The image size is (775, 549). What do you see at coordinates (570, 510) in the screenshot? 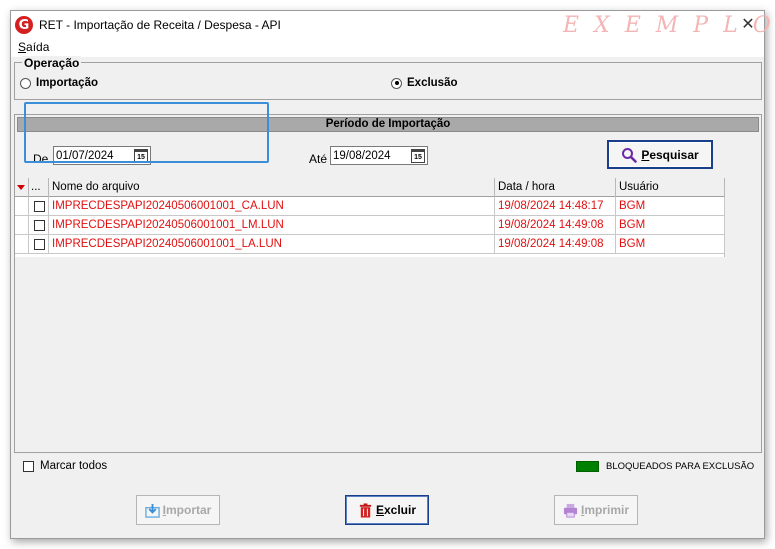
I see `printer-icon` at bounding box center [570, 510].